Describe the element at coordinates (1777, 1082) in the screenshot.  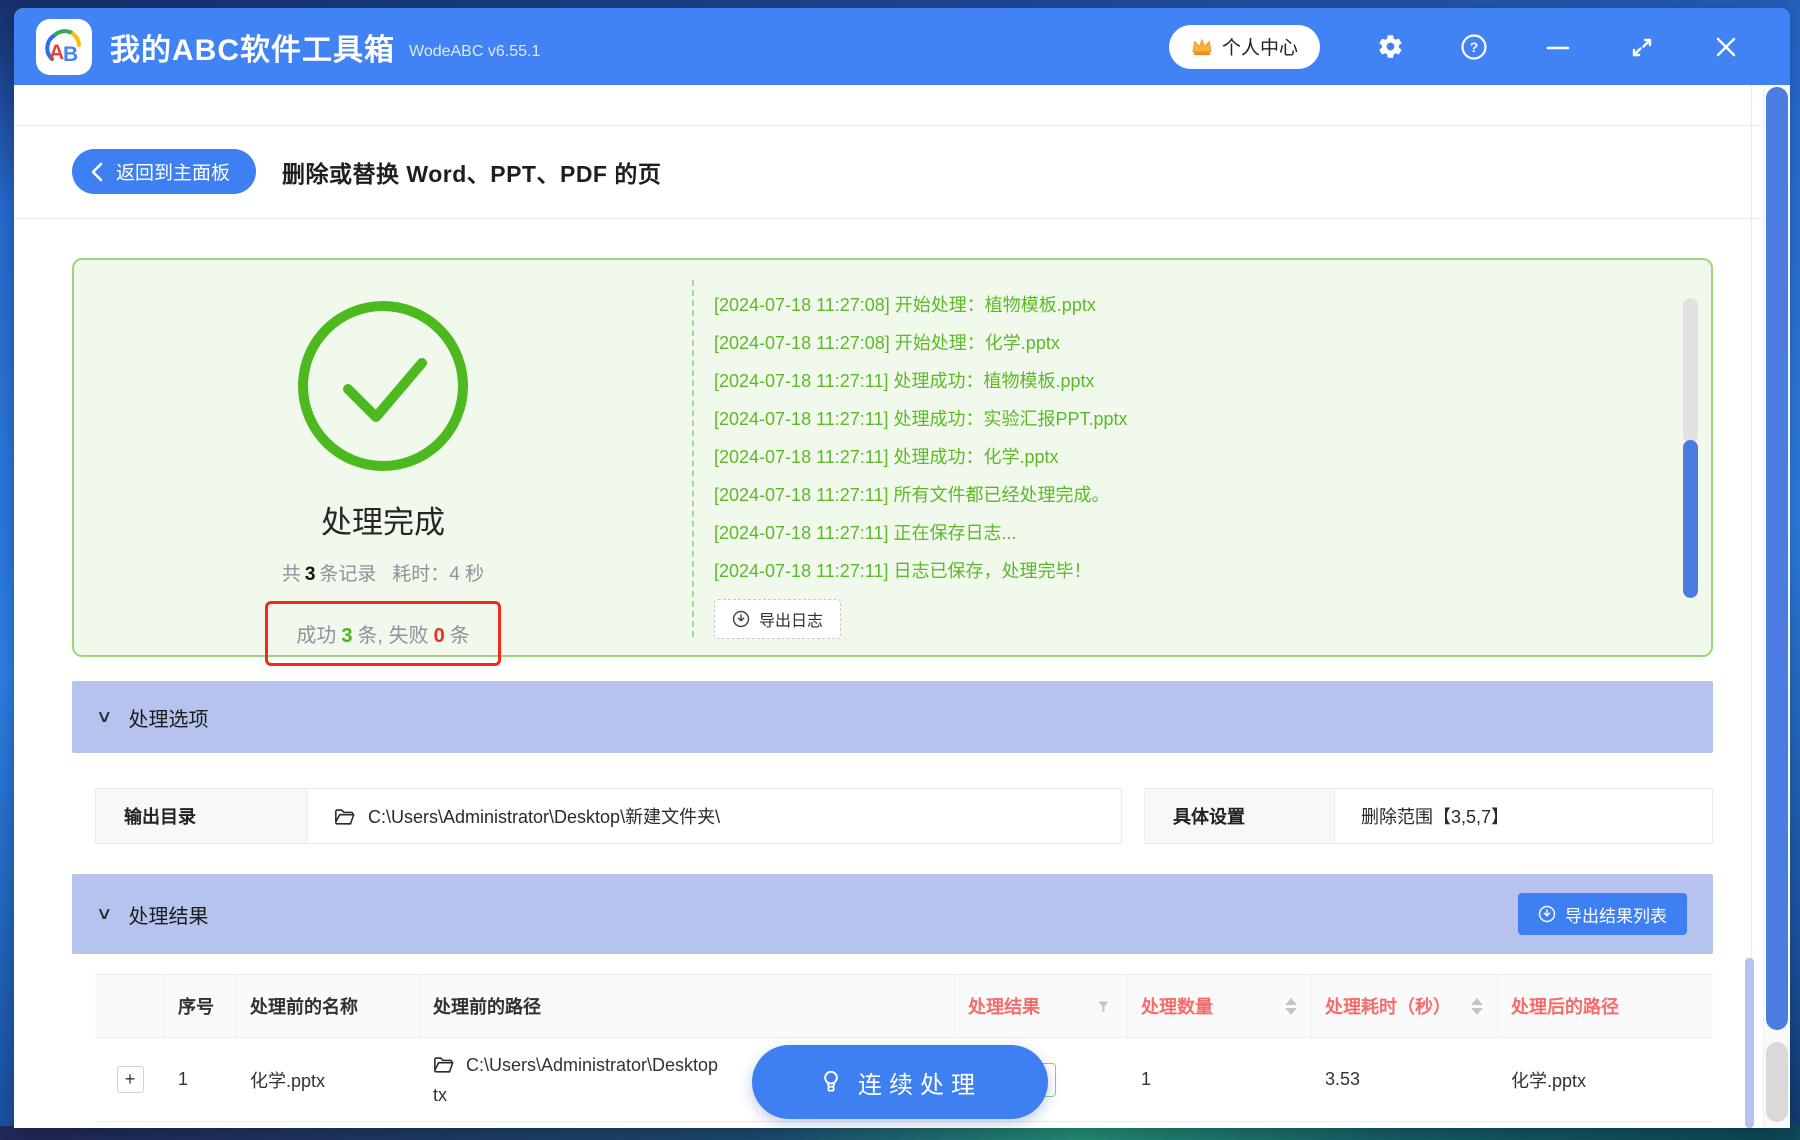
I see `secondary-scrollbar-thumb` at that location.